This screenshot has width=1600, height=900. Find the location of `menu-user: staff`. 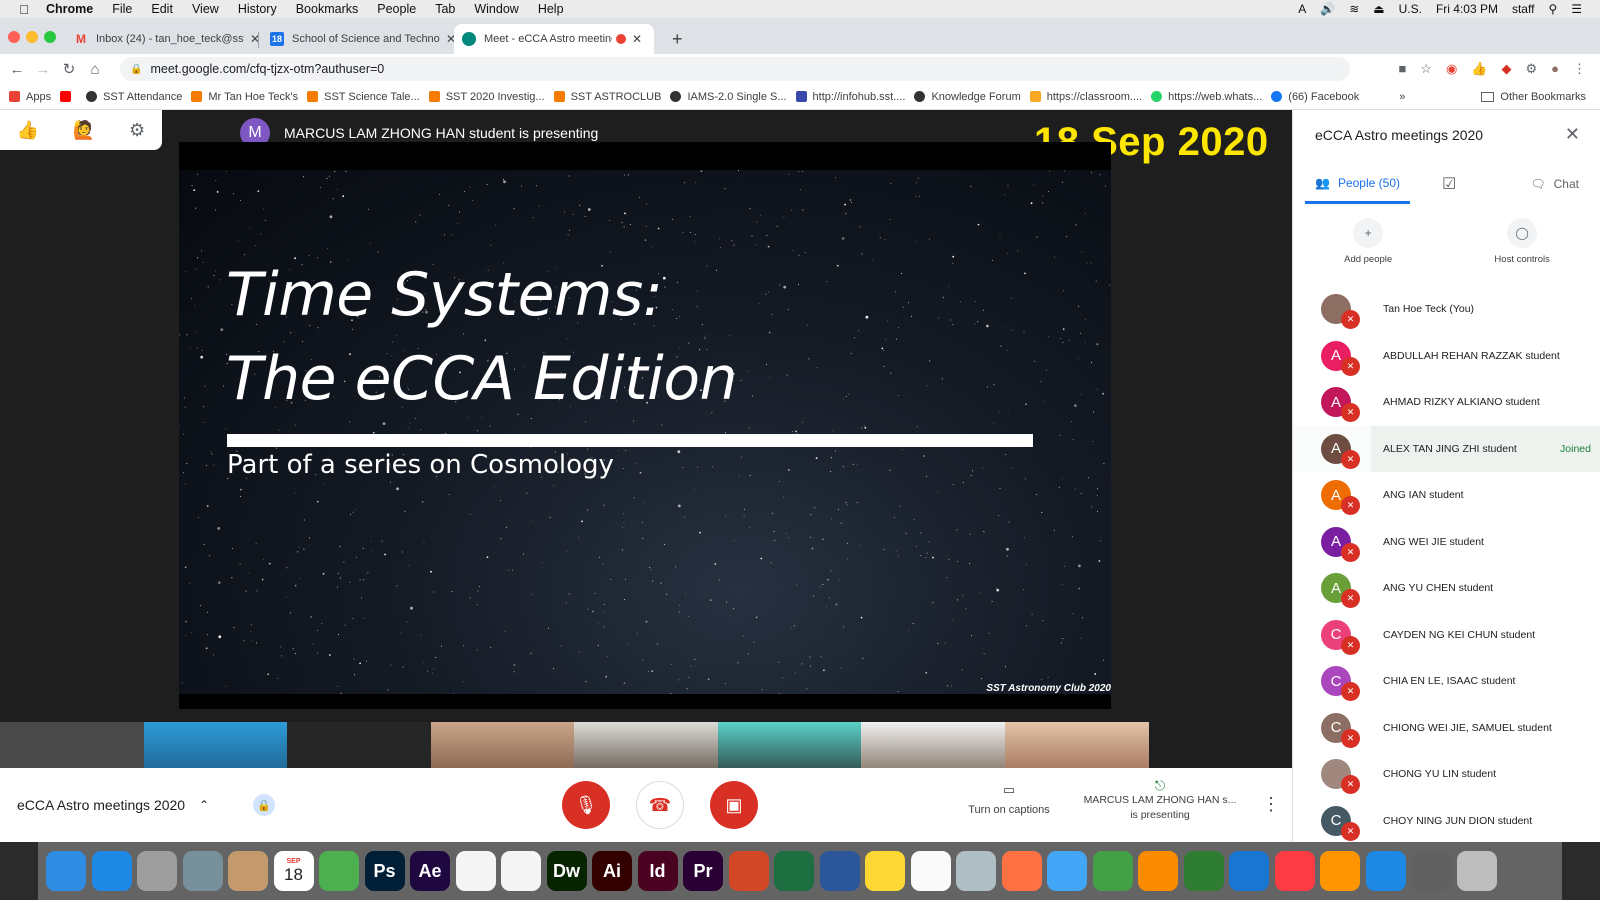

menu-user: staff is located at coordinates (1523, 9).